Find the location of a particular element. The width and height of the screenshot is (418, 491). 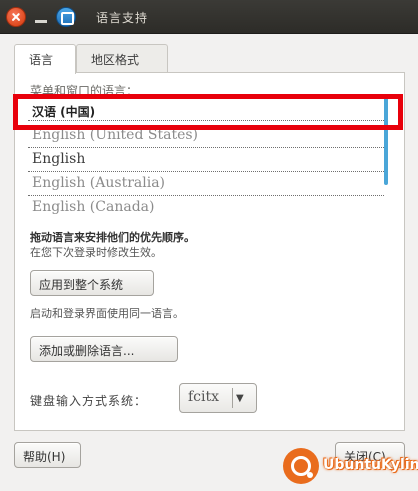

window-maximize-icon is located at coordinates (66, 17).